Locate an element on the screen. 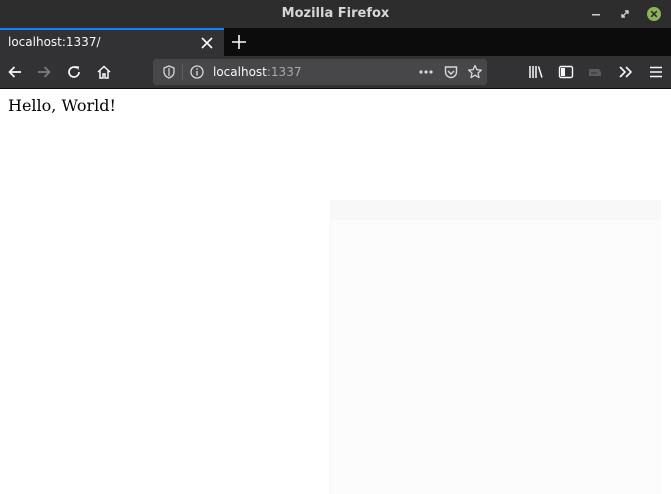  url-port: :1337 is located at coordinates (284, 72).